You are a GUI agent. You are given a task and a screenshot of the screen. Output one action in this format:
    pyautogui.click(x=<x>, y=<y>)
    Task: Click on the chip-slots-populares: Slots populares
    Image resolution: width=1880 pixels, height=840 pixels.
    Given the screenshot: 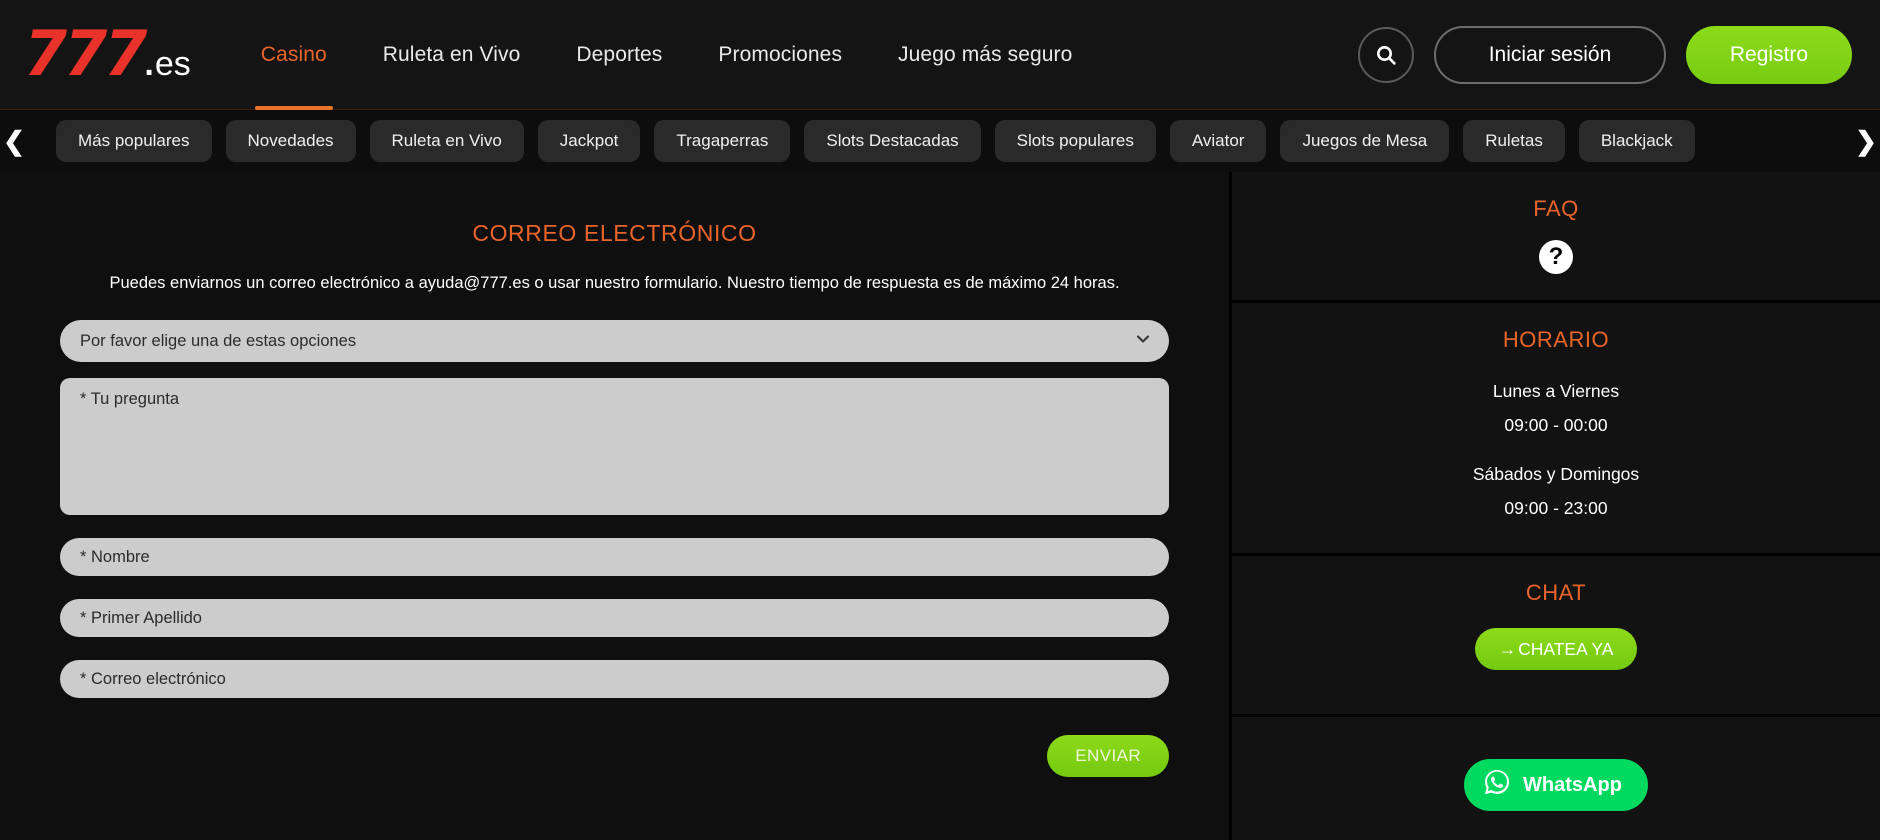 What is the action you would take?
    pyautogui.click(x=1075, y=141)
    